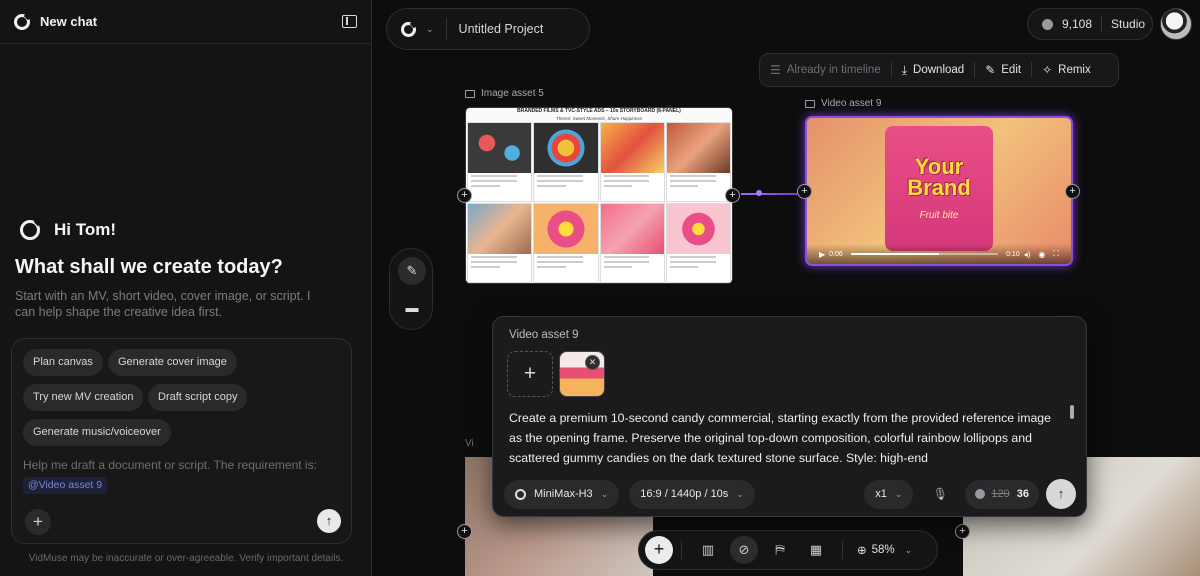 This screenshot has width=1200, height=576. Describe the element at coordinates (769, 194) in the screenshot. I see `asset-connector` at that location.